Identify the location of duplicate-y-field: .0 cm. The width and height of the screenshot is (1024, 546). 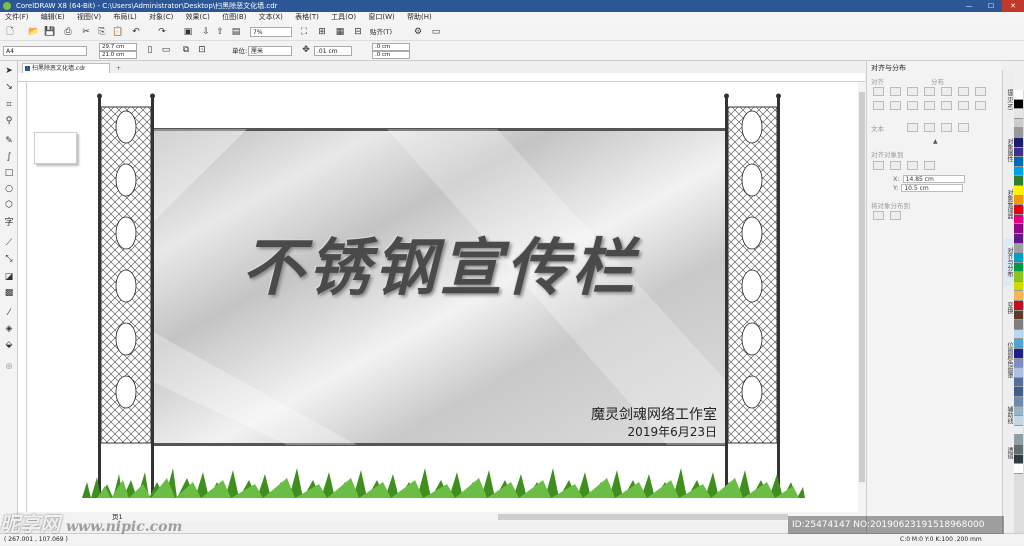
(391, 55).